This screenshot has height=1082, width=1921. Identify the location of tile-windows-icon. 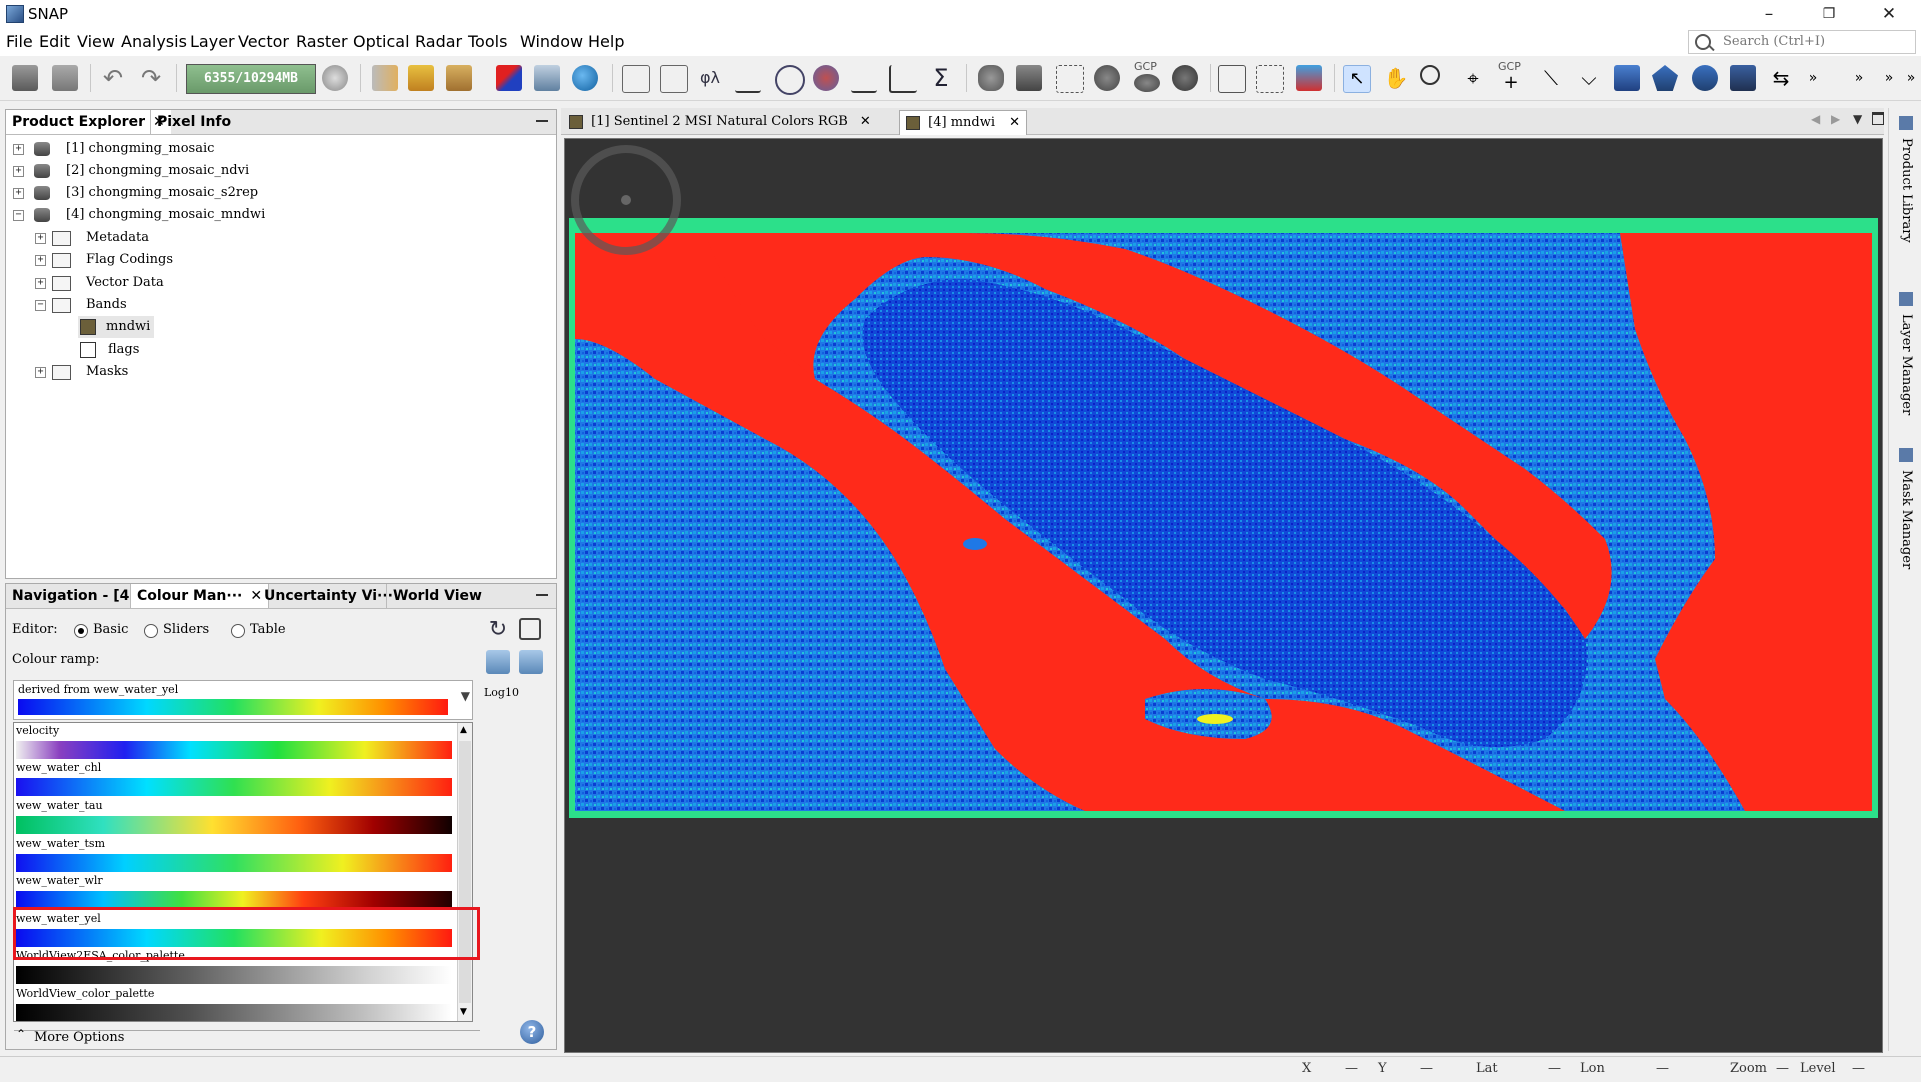
(1270, 79).